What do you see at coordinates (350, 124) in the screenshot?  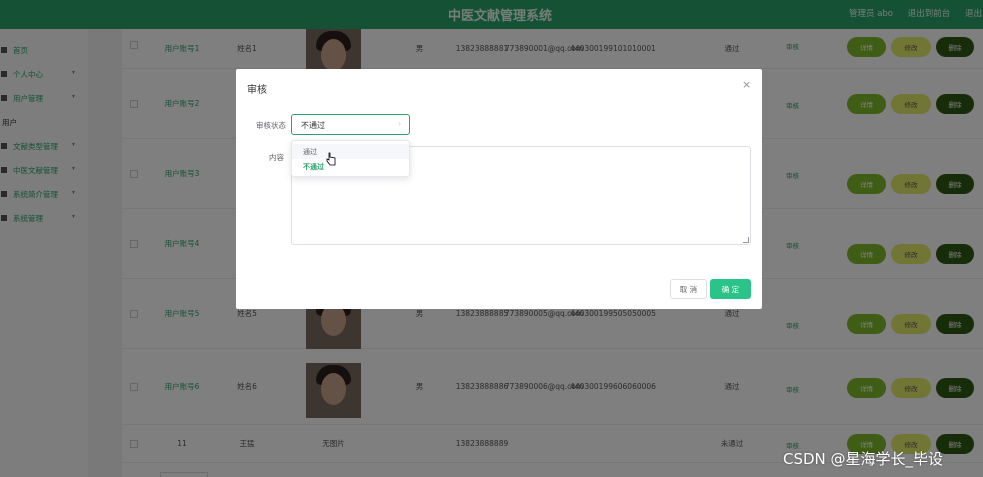 I see `status-select: 不通过 ›` at bounding box center [350, 124].